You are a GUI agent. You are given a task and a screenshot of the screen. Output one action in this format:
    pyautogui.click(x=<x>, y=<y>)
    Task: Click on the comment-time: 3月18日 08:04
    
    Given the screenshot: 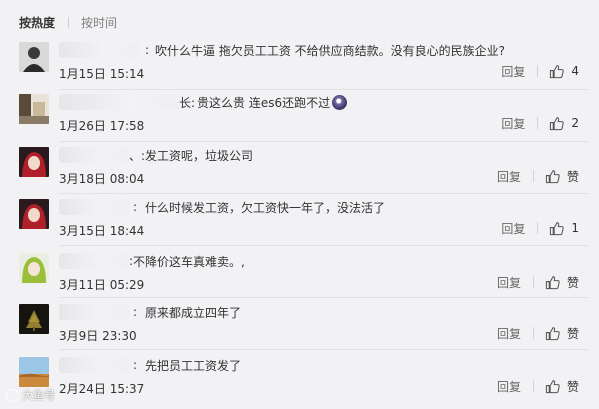 What is the action you would take?
    pyautogui.click(x=102, y=179)
    